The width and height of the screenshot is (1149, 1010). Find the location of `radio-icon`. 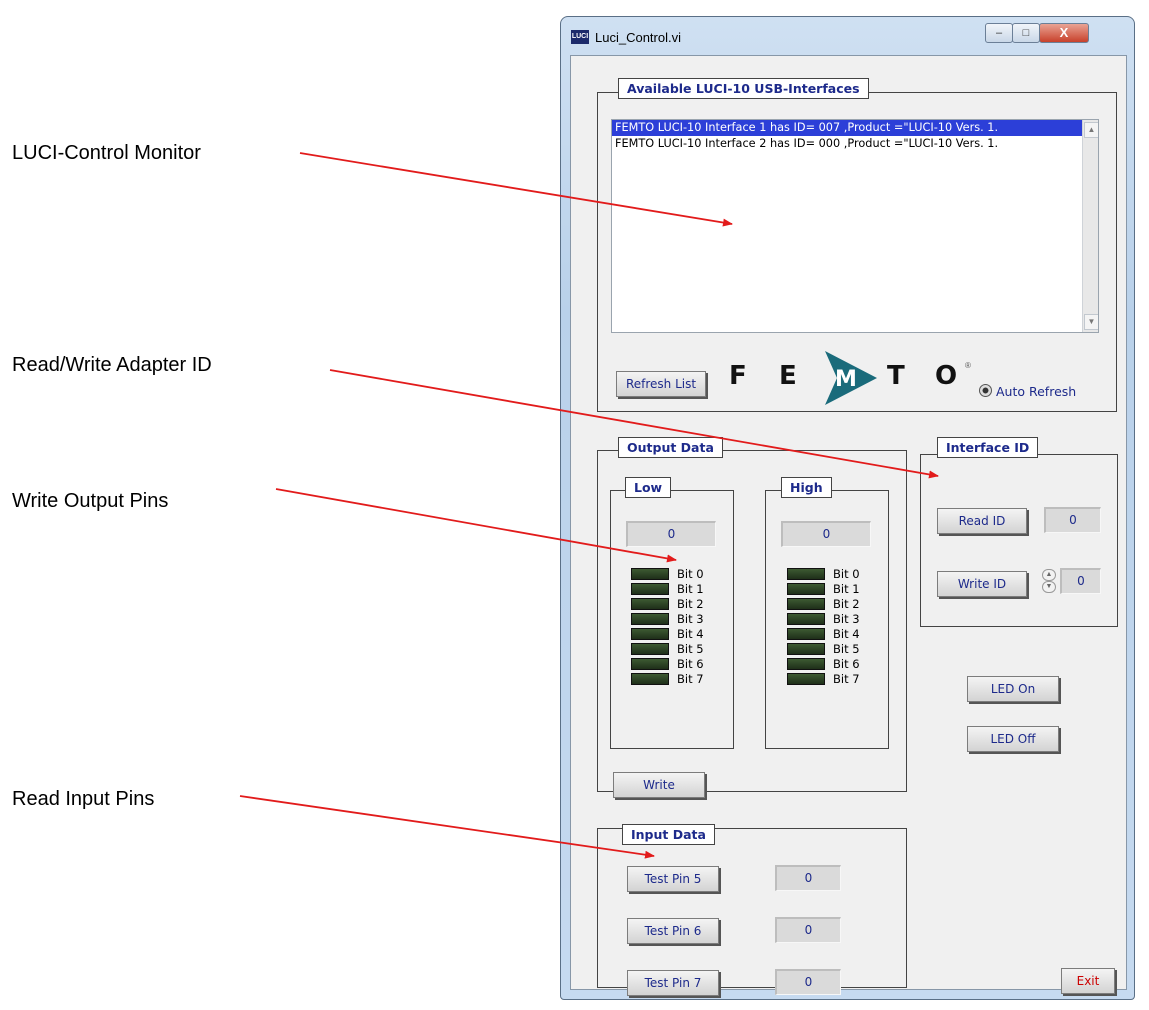

radio-icon is located at coordinates (985, 390).